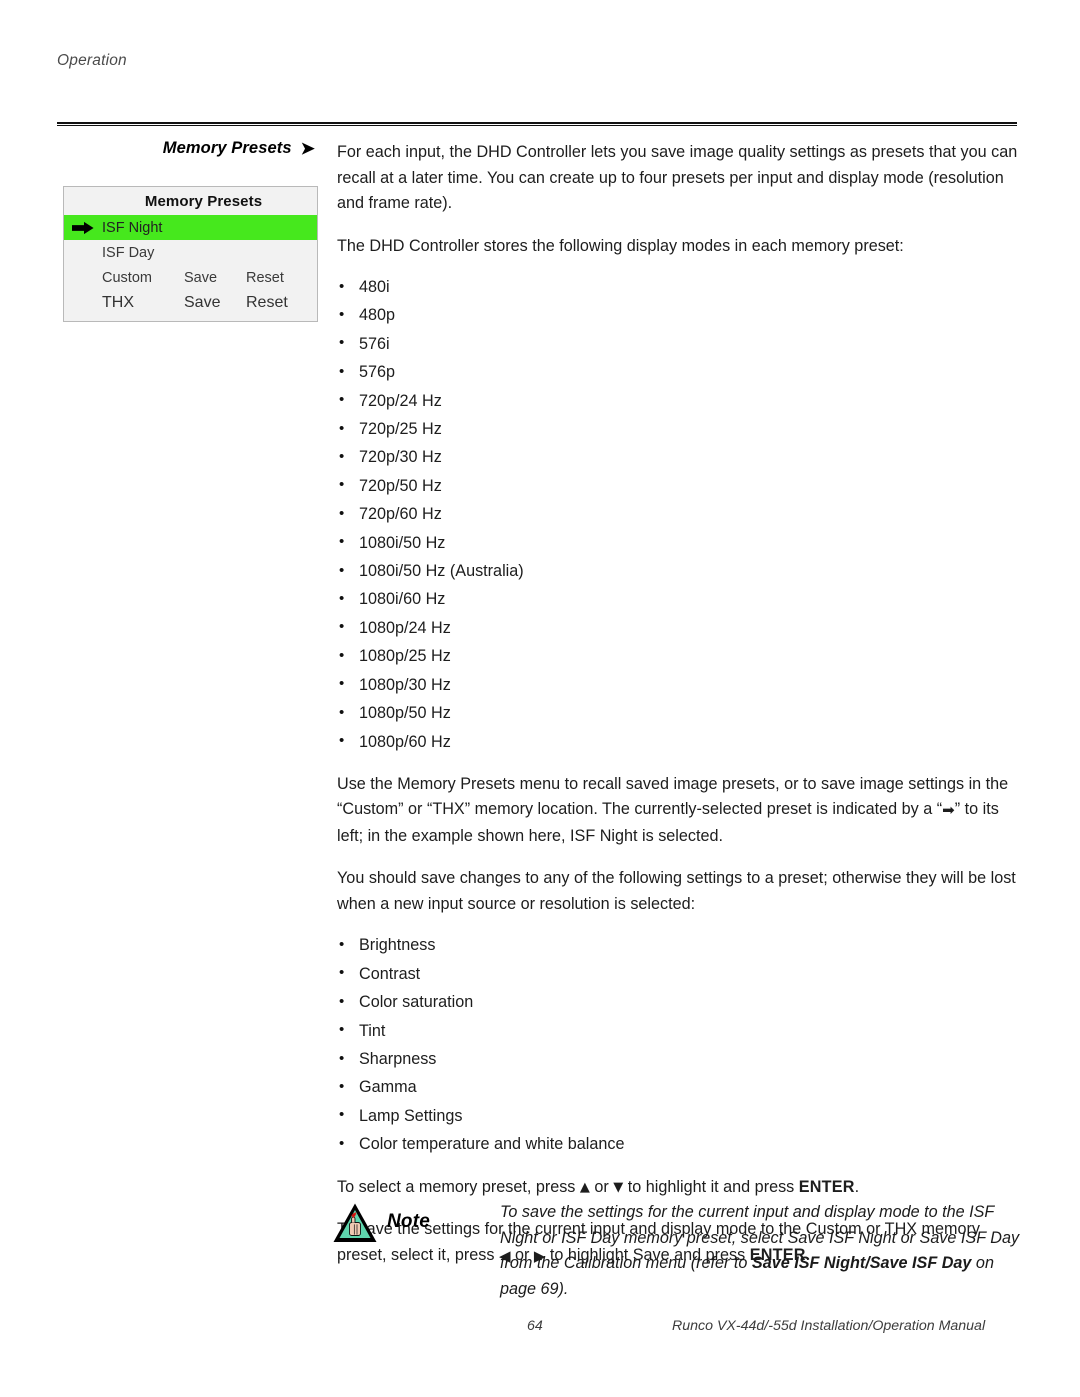  Describe the element at coordinates (618, 1187) in the screenshot. I see `down-triangle-icon: ▼` at that location.